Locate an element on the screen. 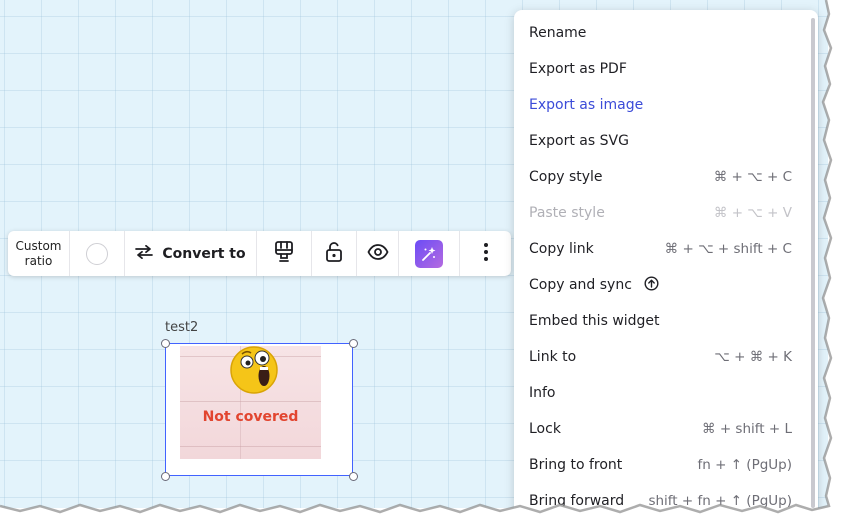 The height and width of the screenshot is (522, 841). shocked-emoji-icon is located at coordinates (255, 373).